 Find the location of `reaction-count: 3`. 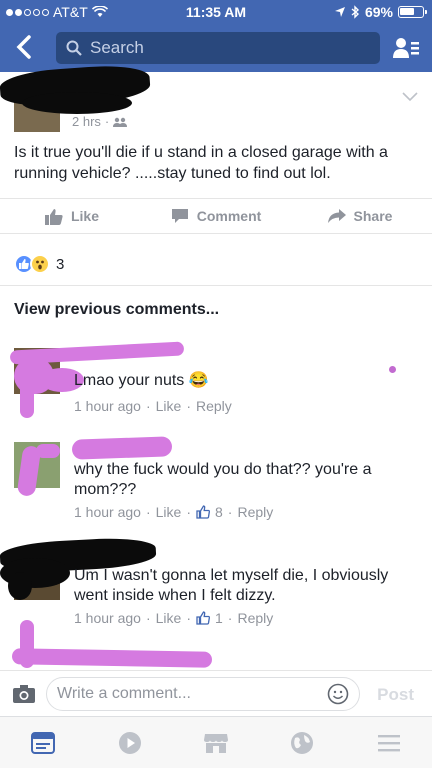

reaction-count: 3 is located at coordinates (60, 264).